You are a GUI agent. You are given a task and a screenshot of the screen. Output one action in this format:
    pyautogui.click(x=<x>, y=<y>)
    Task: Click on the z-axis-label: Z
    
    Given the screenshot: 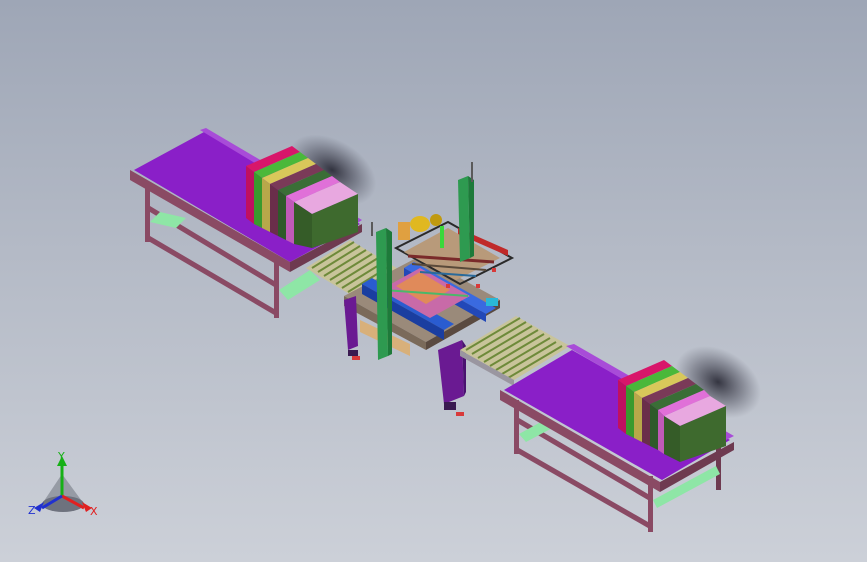 What is the action you would take?
    pyautogui.click(x=32, y=510)
    